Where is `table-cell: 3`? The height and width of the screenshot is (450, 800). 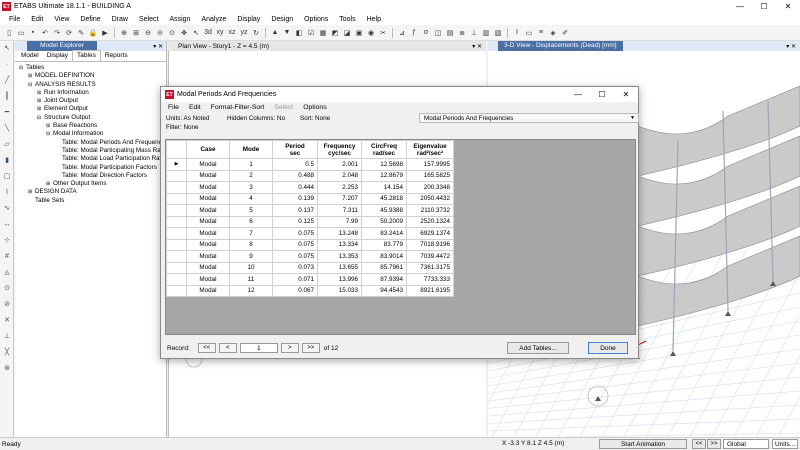 table-cell: 3 is located at coordinates (251, 187).